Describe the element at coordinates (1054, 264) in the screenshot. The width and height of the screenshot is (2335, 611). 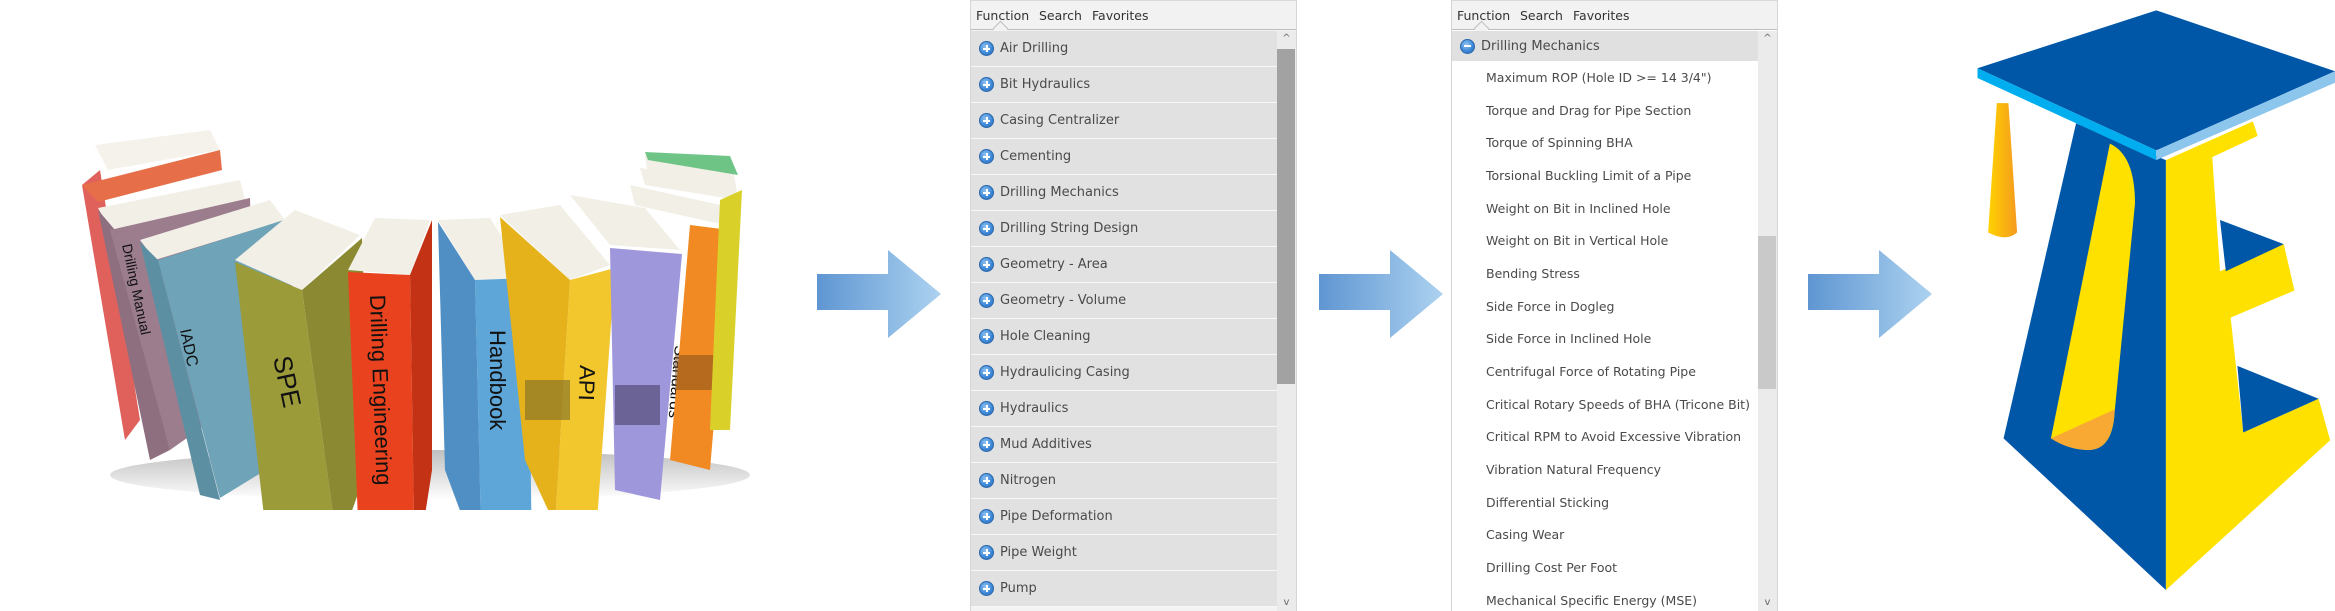
I see `category-label: Geometry - Area` at that location.